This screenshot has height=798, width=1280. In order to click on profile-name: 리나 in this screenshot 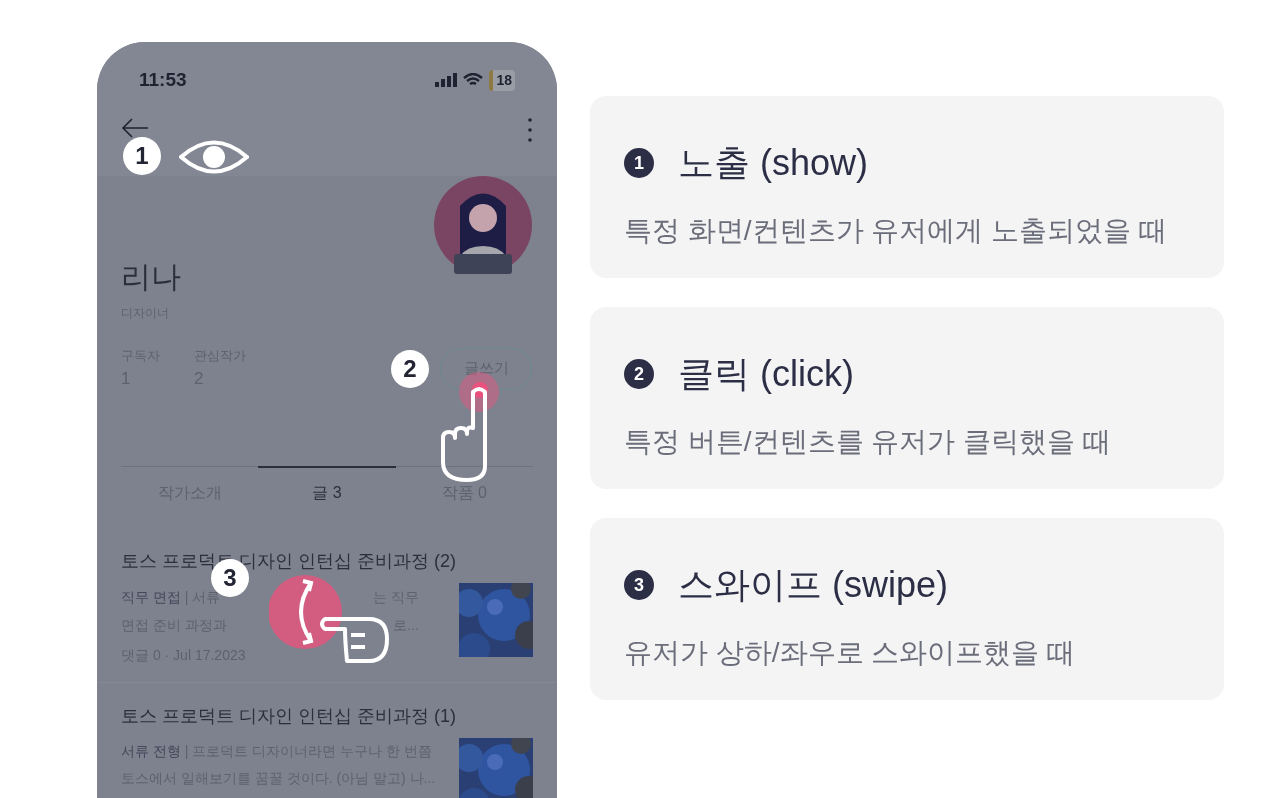, I will do `click(151, 277)`.